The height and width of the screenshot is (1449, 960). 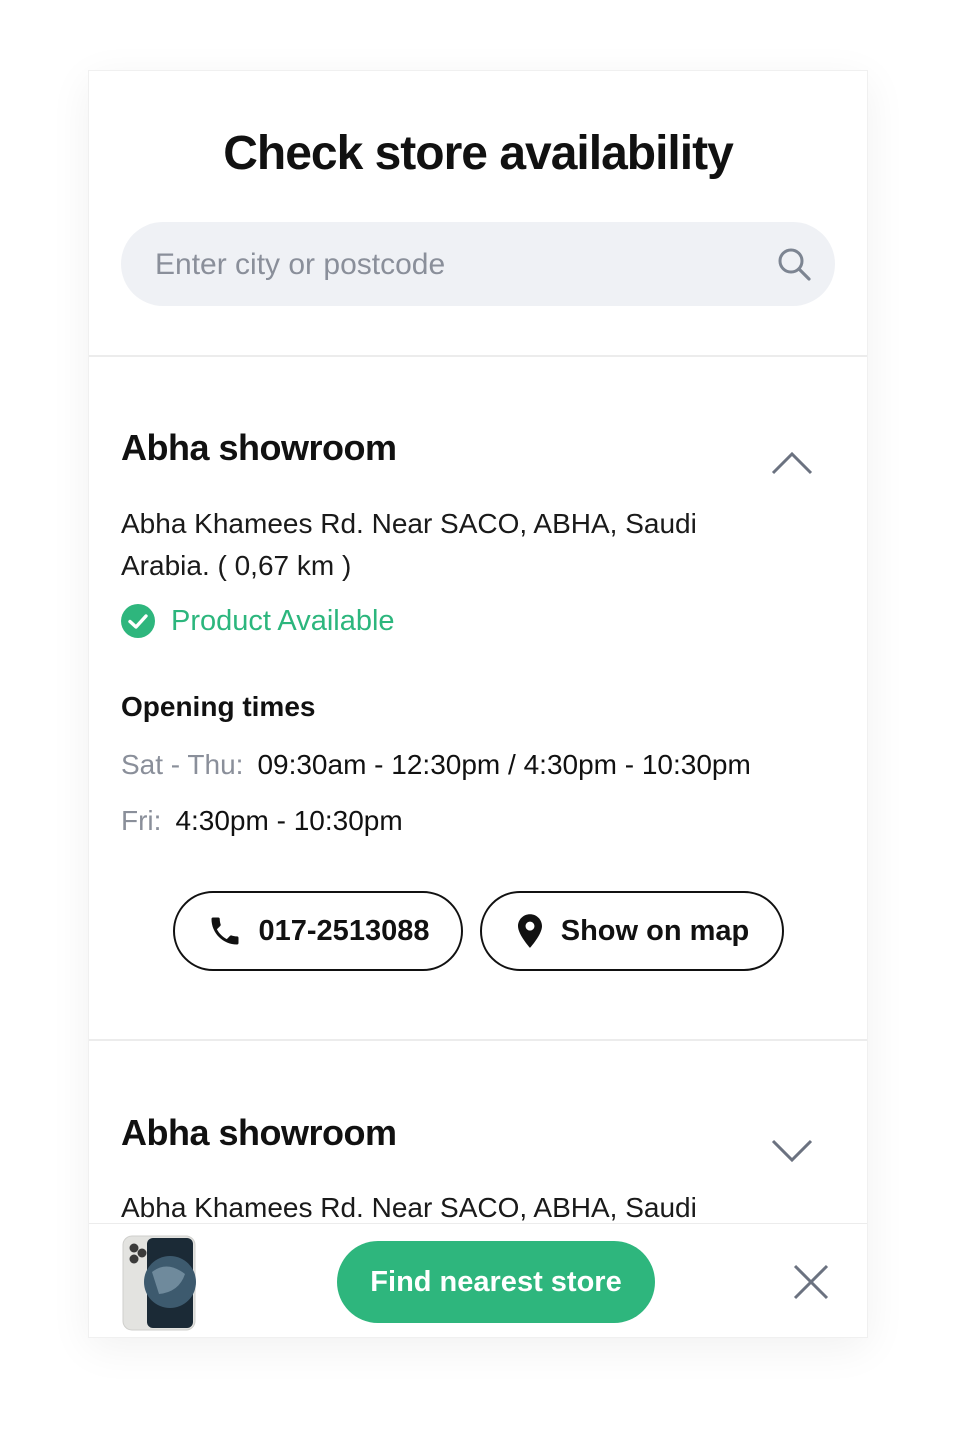 I want to click on call-button: 017-2513088, so click(x=318, y=931).